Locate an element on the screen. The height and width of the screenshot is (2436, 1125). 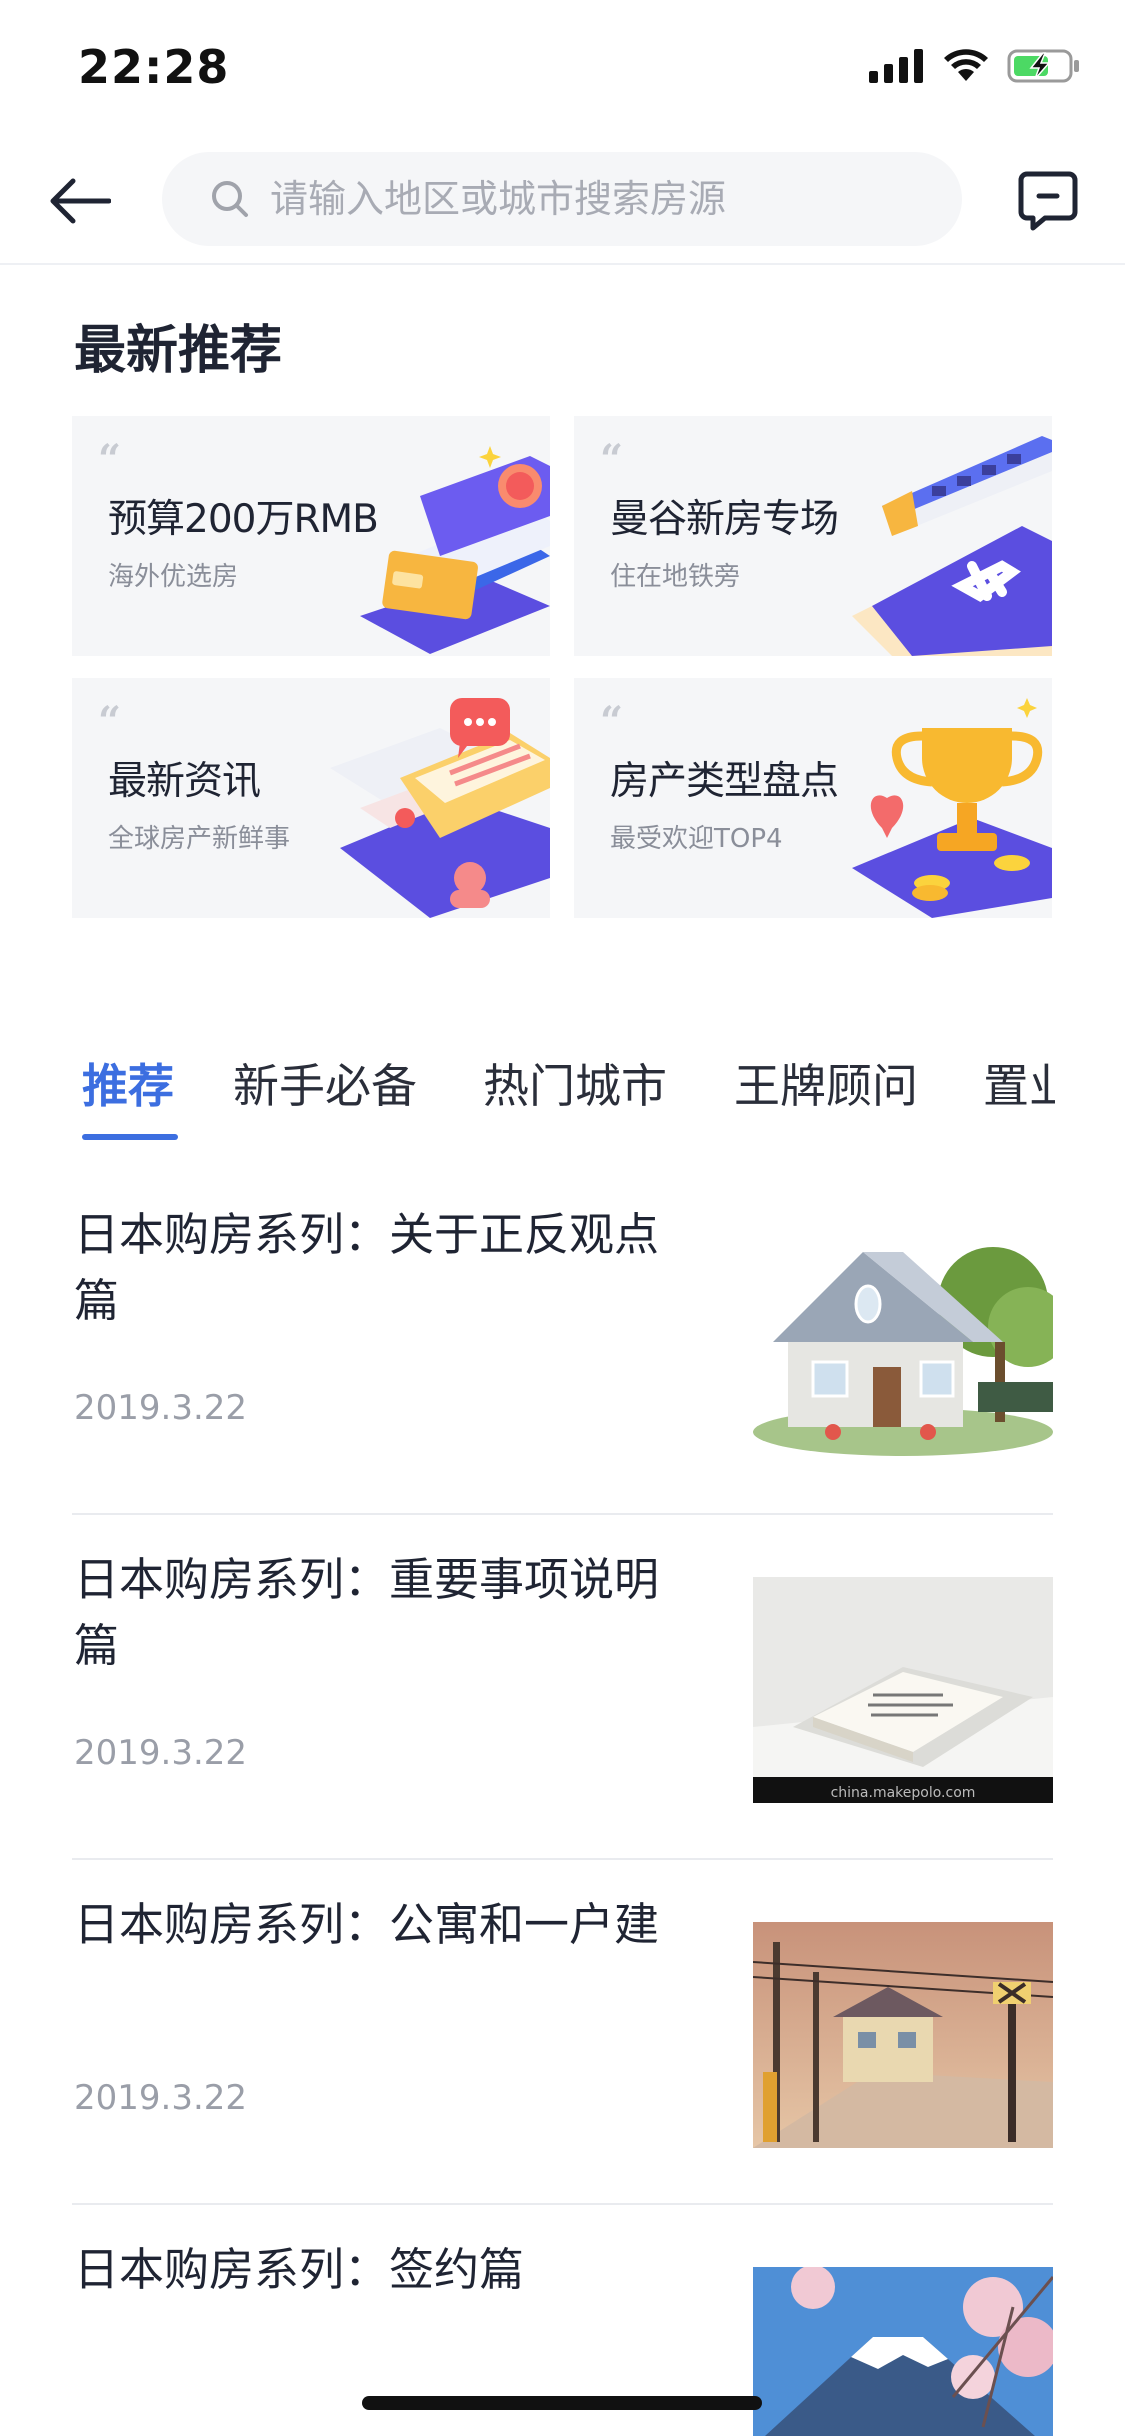
search-input is located at coordinates (590, 199).